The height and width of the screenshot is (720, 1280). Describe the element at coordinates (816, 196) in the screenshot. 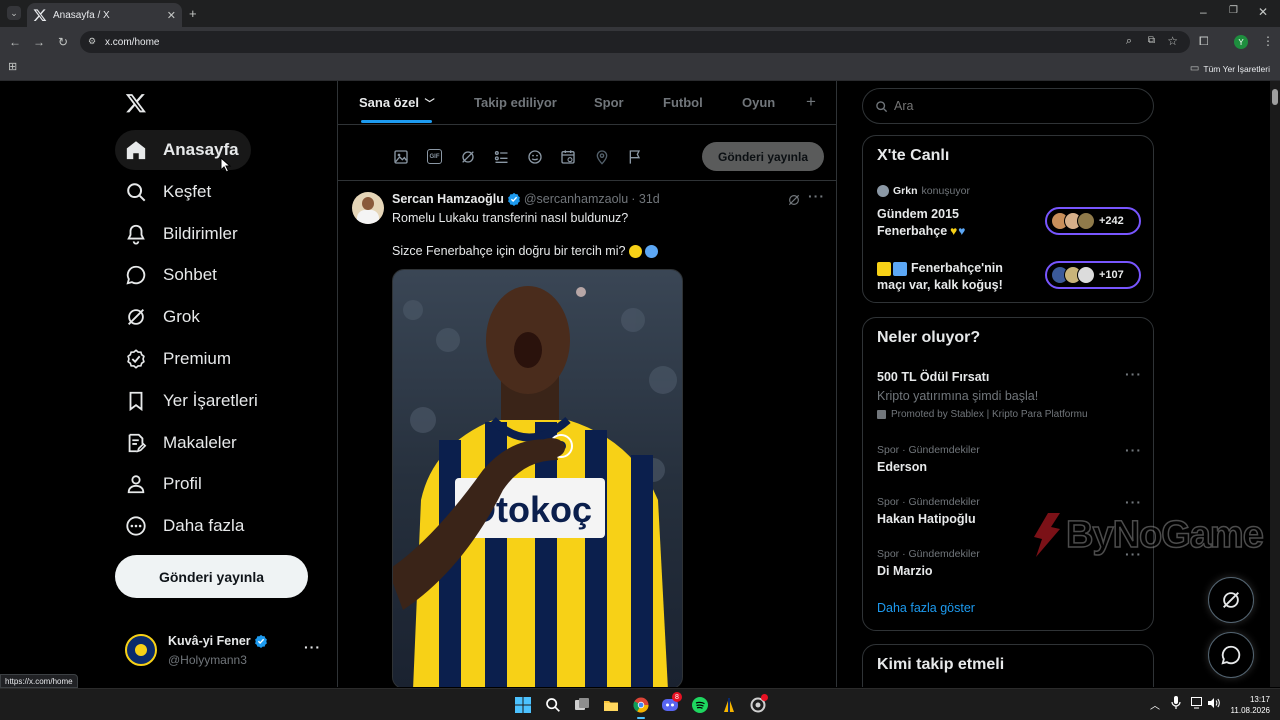

I see `tweet-more-icon: ···` at that location.